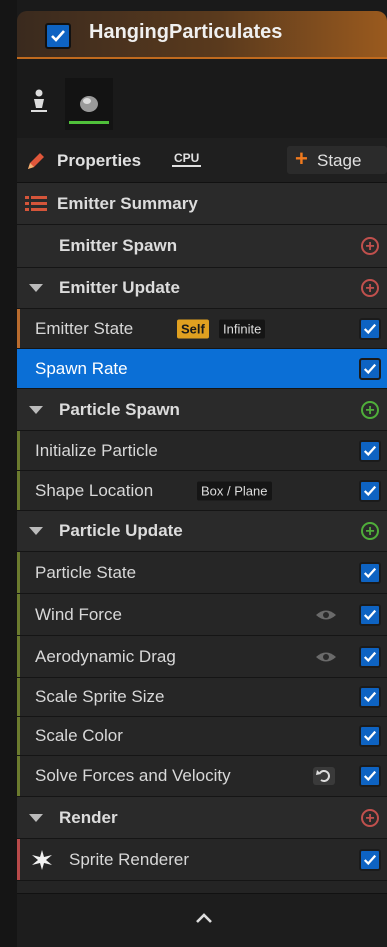  Describe the element at coordinates (84, 328) in the screenshot. I see `module-label: Emitter State` at that location.